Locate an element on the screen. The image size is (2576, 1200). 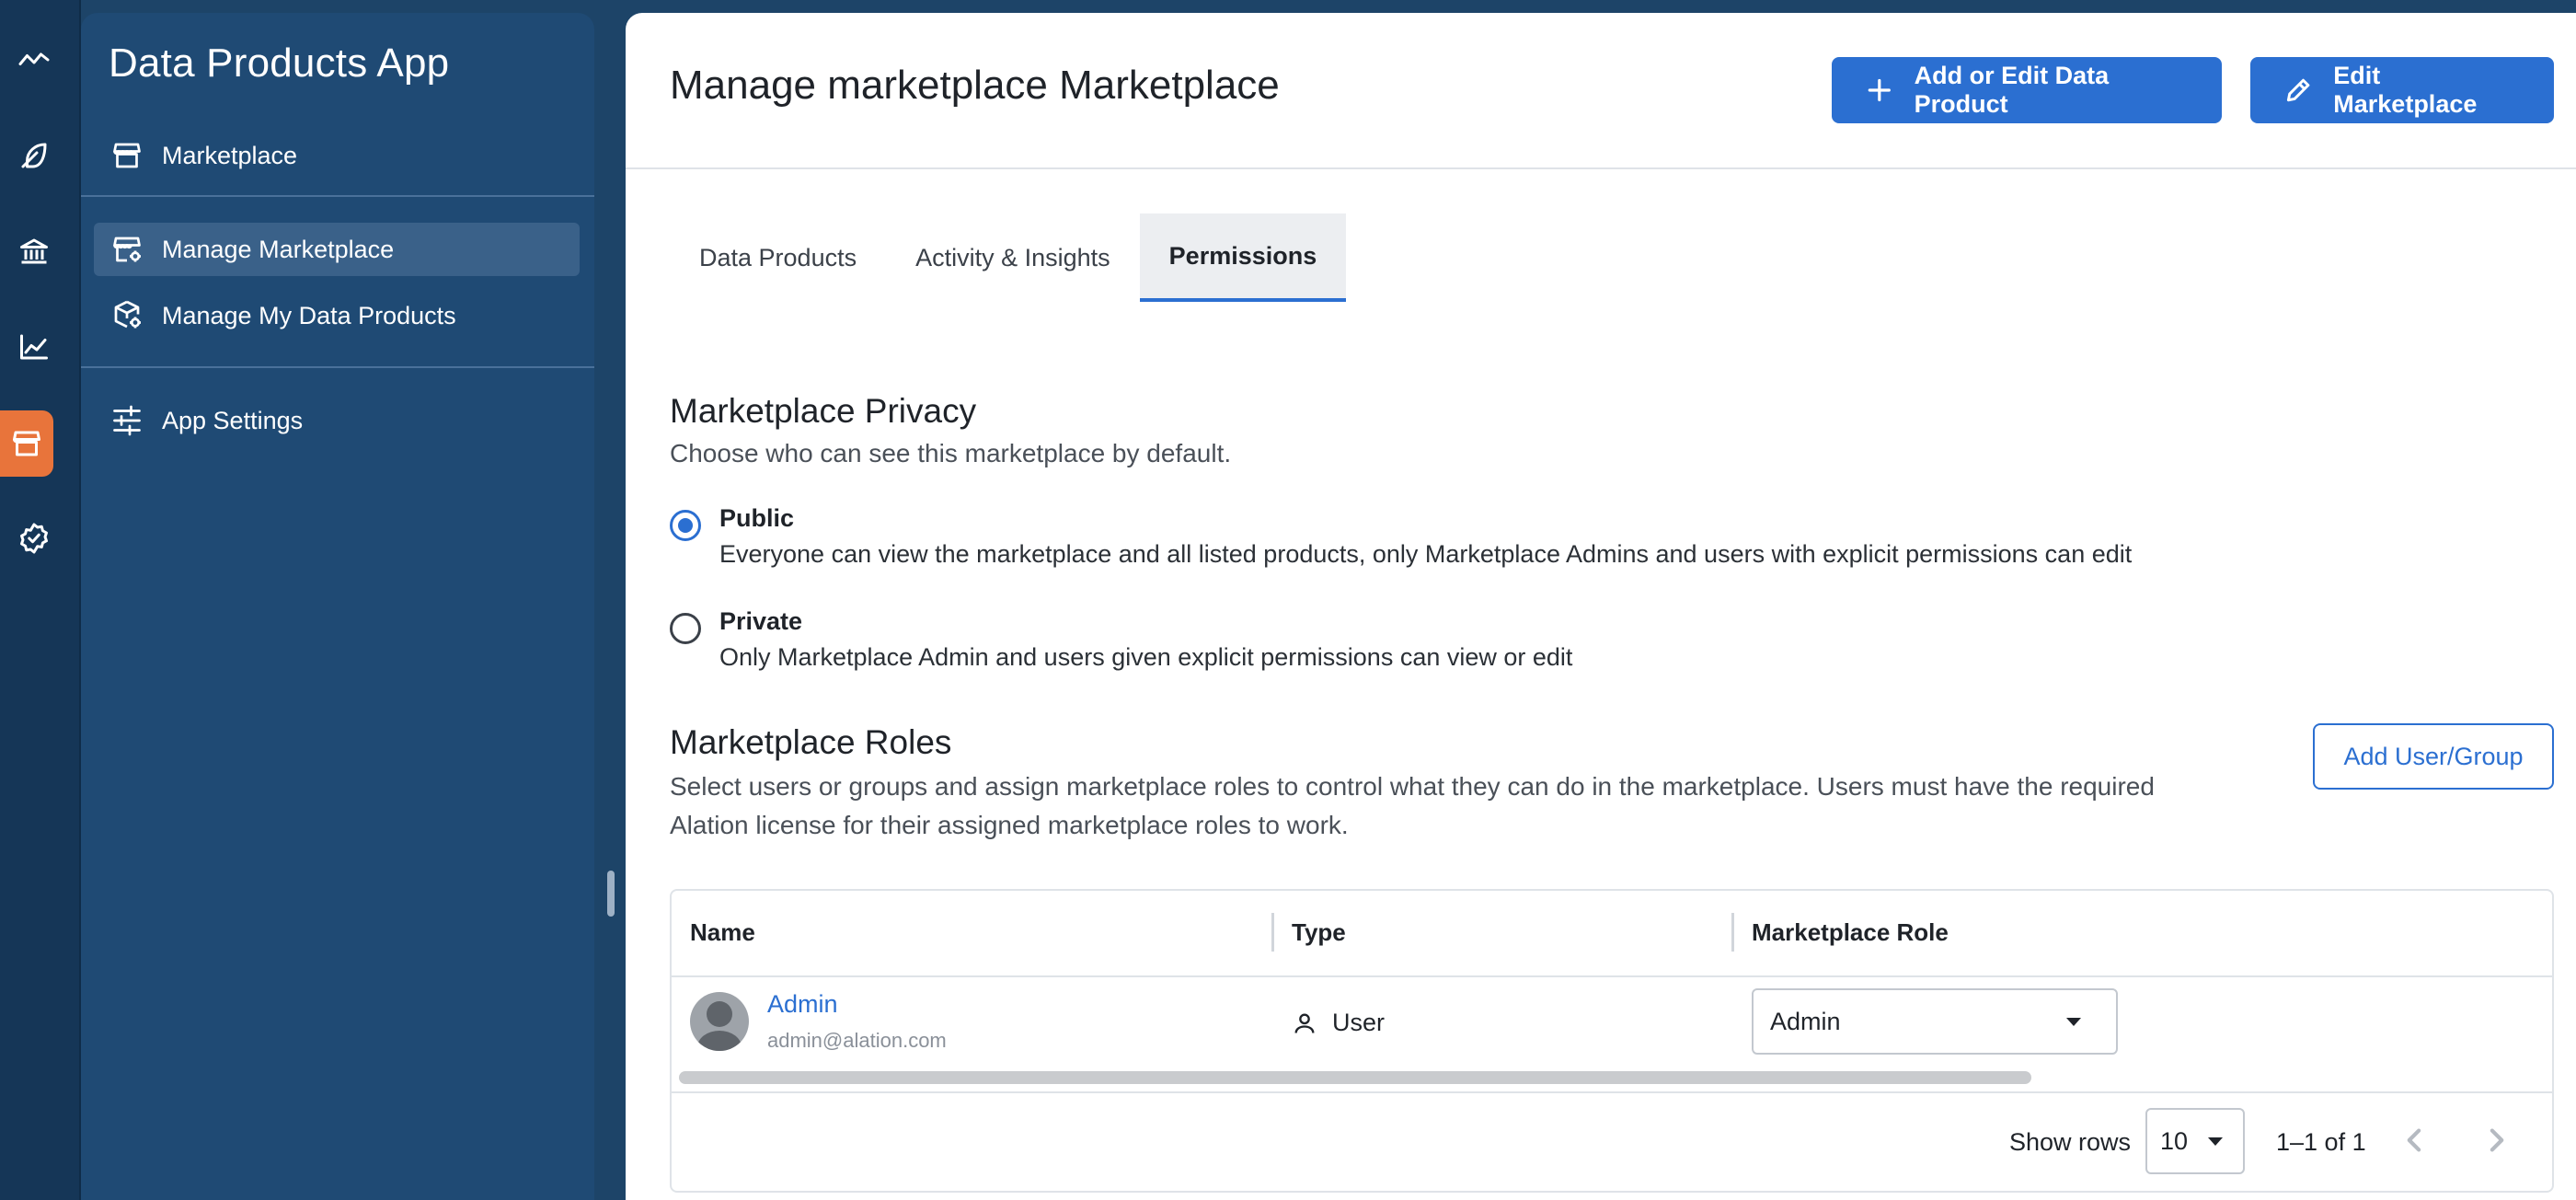
sidebar-item-label: Manage My Data Products is located at coordinates (309, 315).